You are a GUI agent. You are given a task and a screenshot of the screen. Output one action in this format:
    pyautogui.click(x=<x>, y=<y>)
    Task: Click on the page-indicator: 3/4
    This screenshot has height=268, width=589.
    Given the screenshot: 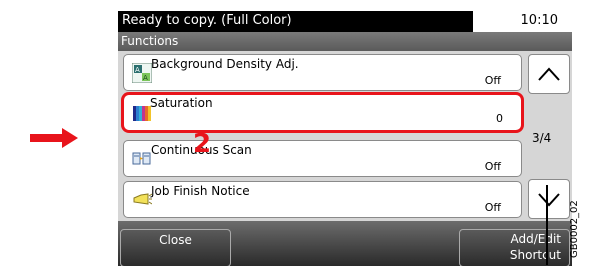 What is the action you would take?
    pyautogui.click(x=542, y=138)
    